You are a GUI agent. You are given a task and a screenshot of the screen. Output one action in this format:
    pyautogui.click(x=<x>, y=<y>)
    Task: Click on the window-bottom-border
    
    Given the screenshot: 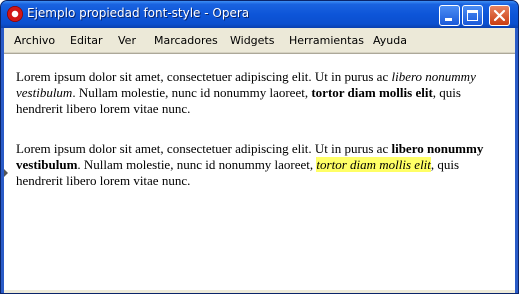 What is the action you would take?
    pyautogui.click(x=259, y=291)
    